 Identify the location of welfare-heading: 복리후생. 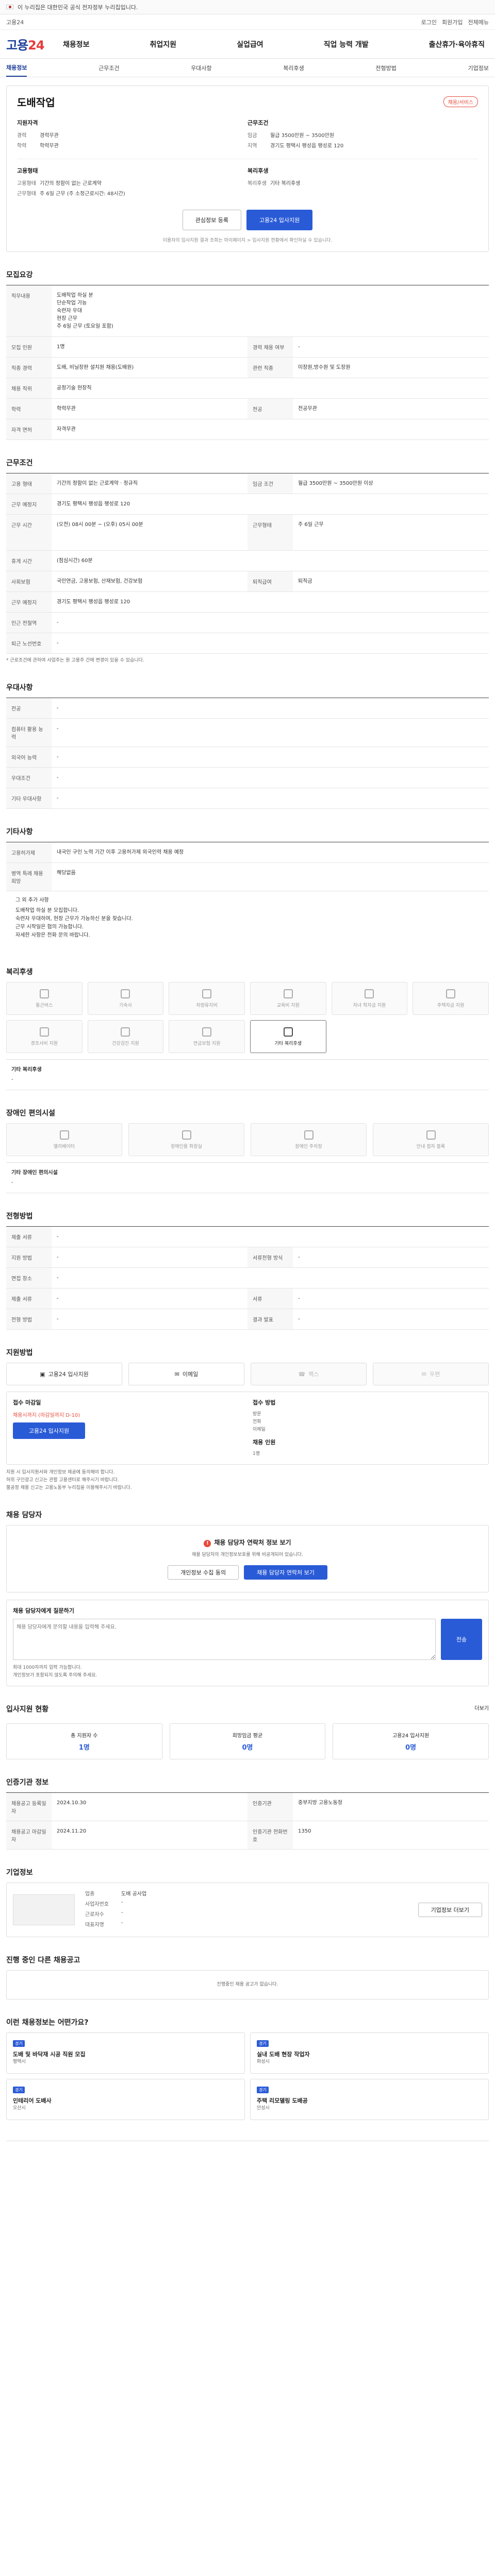
(258, 170).